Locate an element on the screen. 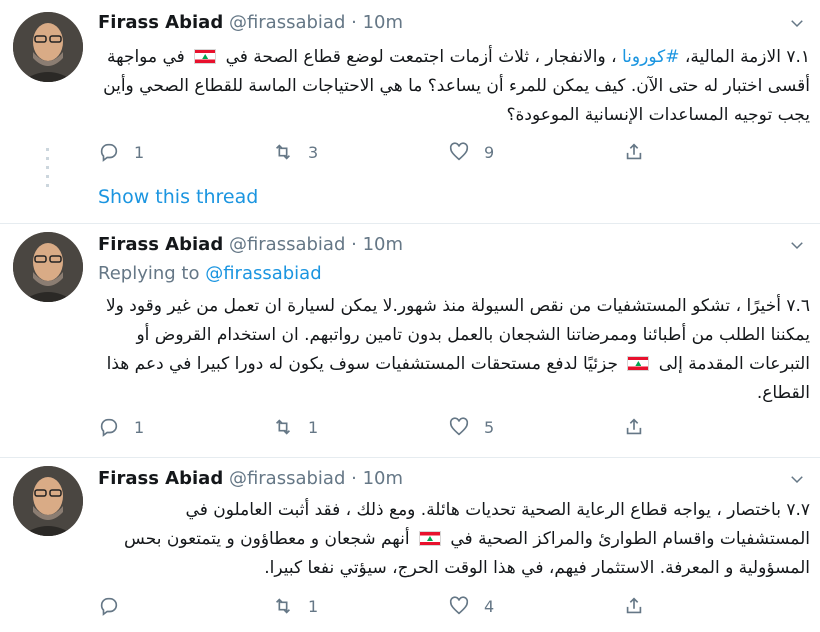 The image size is (820, 632). like-count: 9 is located at coordinates (489, 152).